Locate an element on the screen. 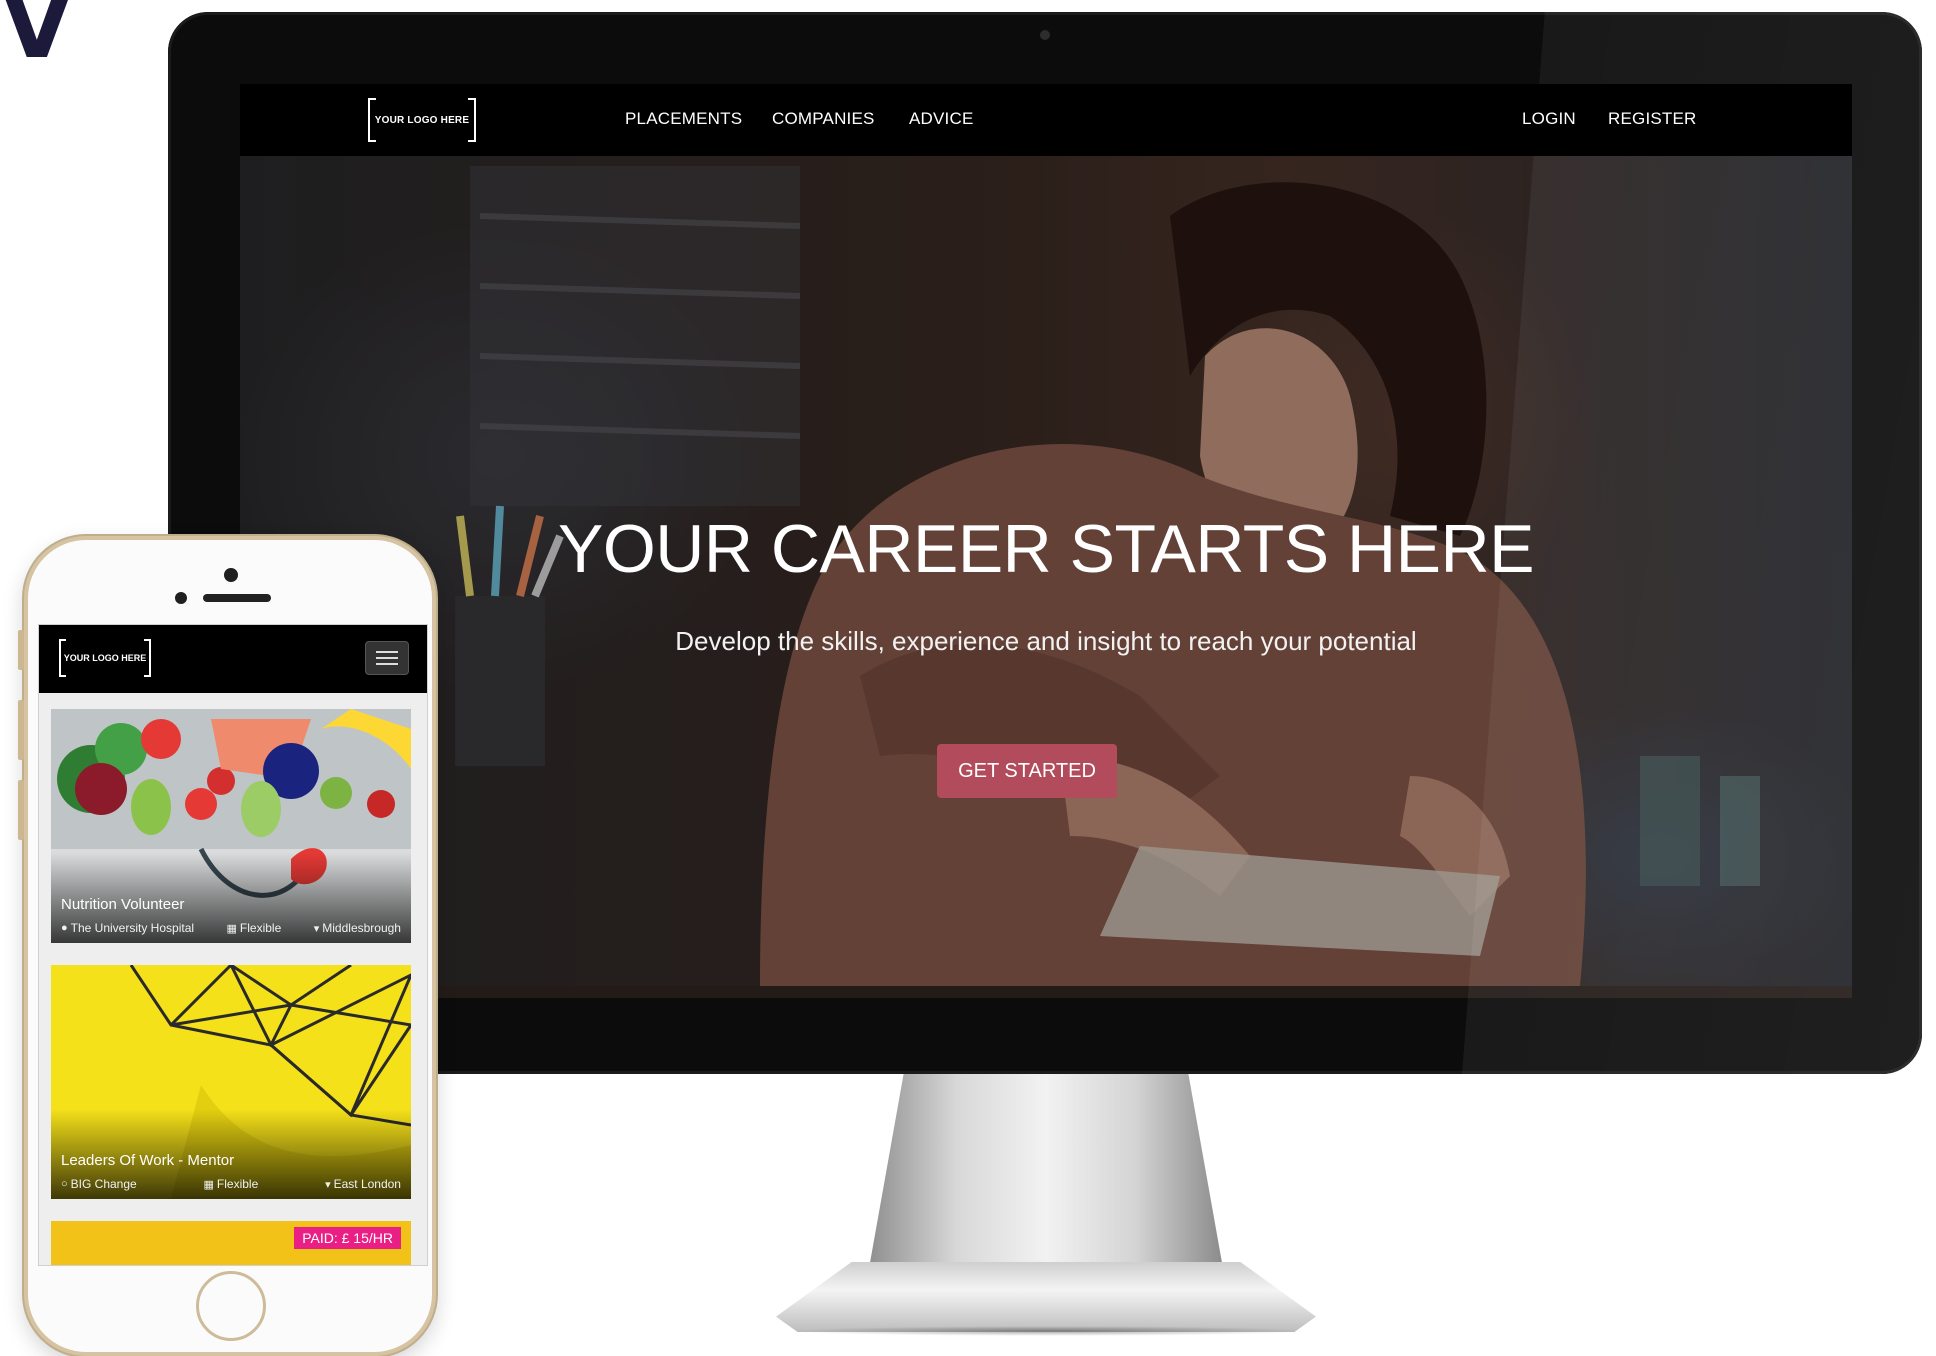 The image size is (1936, 1356). mobile-navbar: YOUR LOGO HERE is located at coordinates (233, 659).